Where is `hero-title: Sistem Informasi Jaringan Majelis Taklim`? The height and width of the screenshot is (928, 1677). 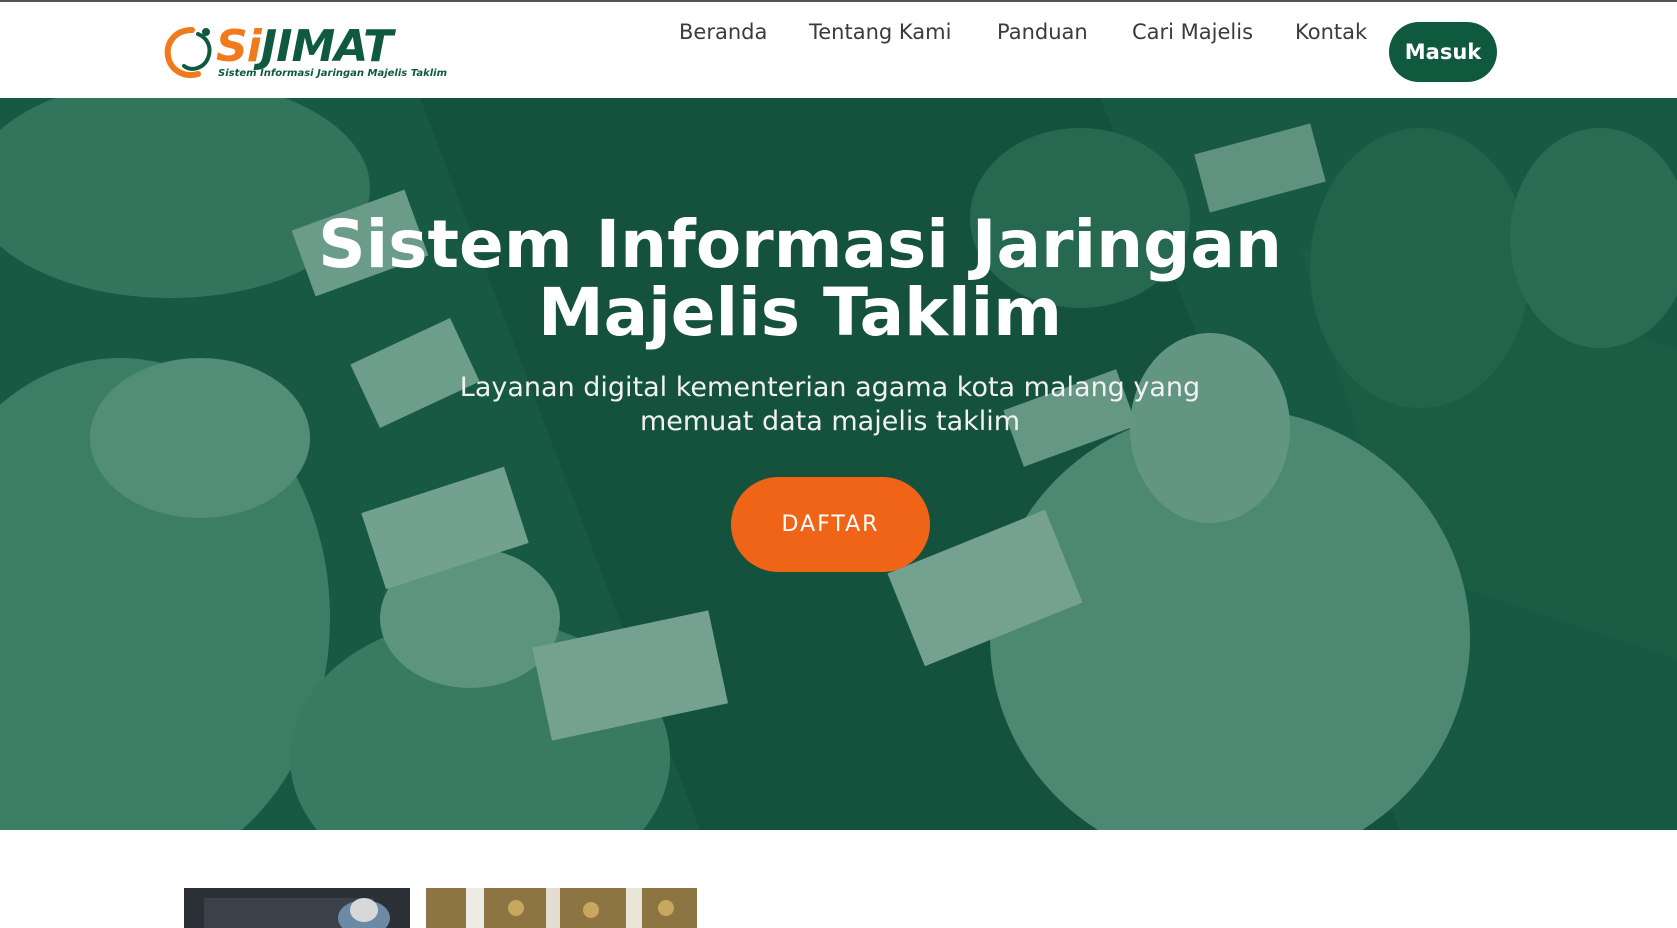
hero-title: Sistem Informasi Jaringan Majelis Taklim is located at coordinates (800, 278).